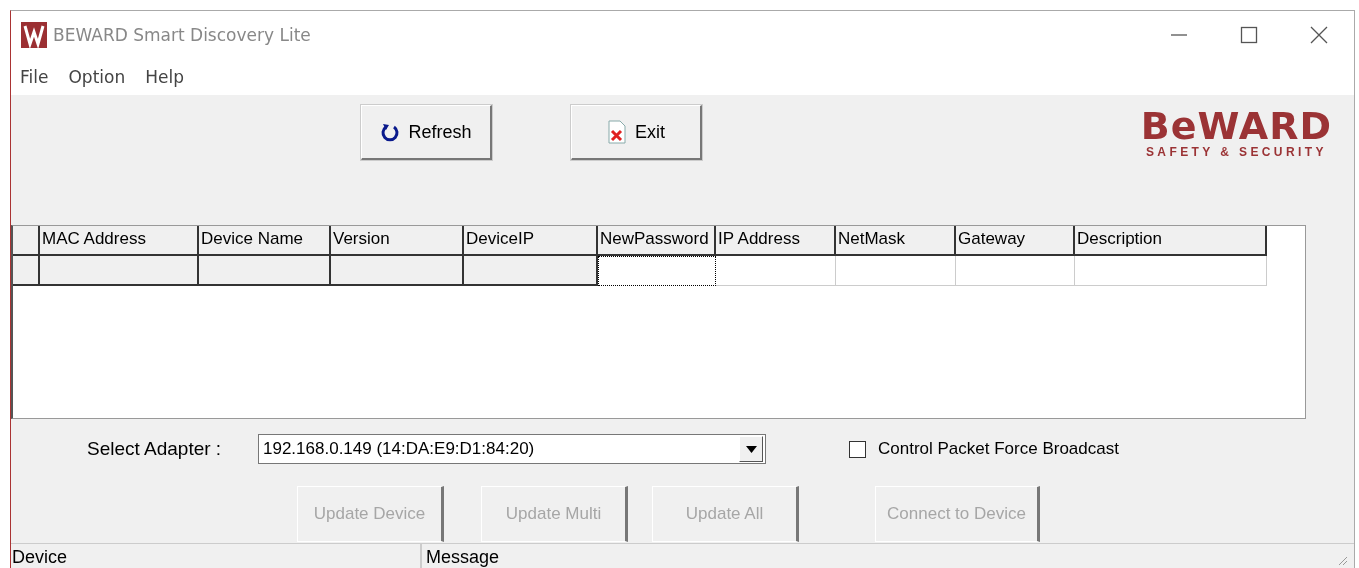 This screenshot has width=1359, height=568. I want to click on column-header: MAC Address, so click(119, 241).